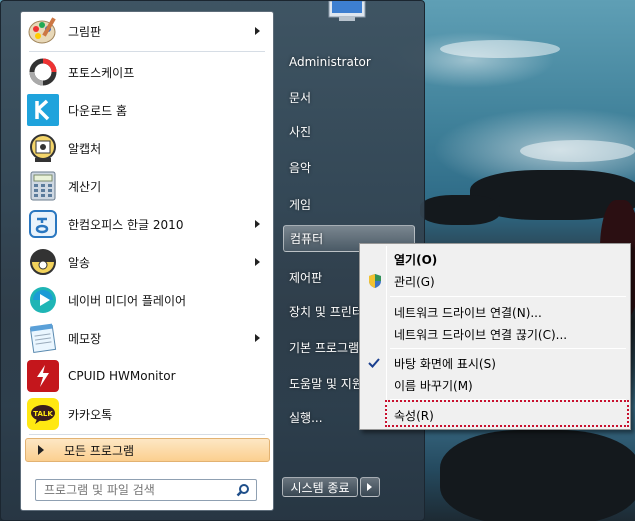  I want to click on program-item-download-home: 다운로드 홈, so click(147, 110).